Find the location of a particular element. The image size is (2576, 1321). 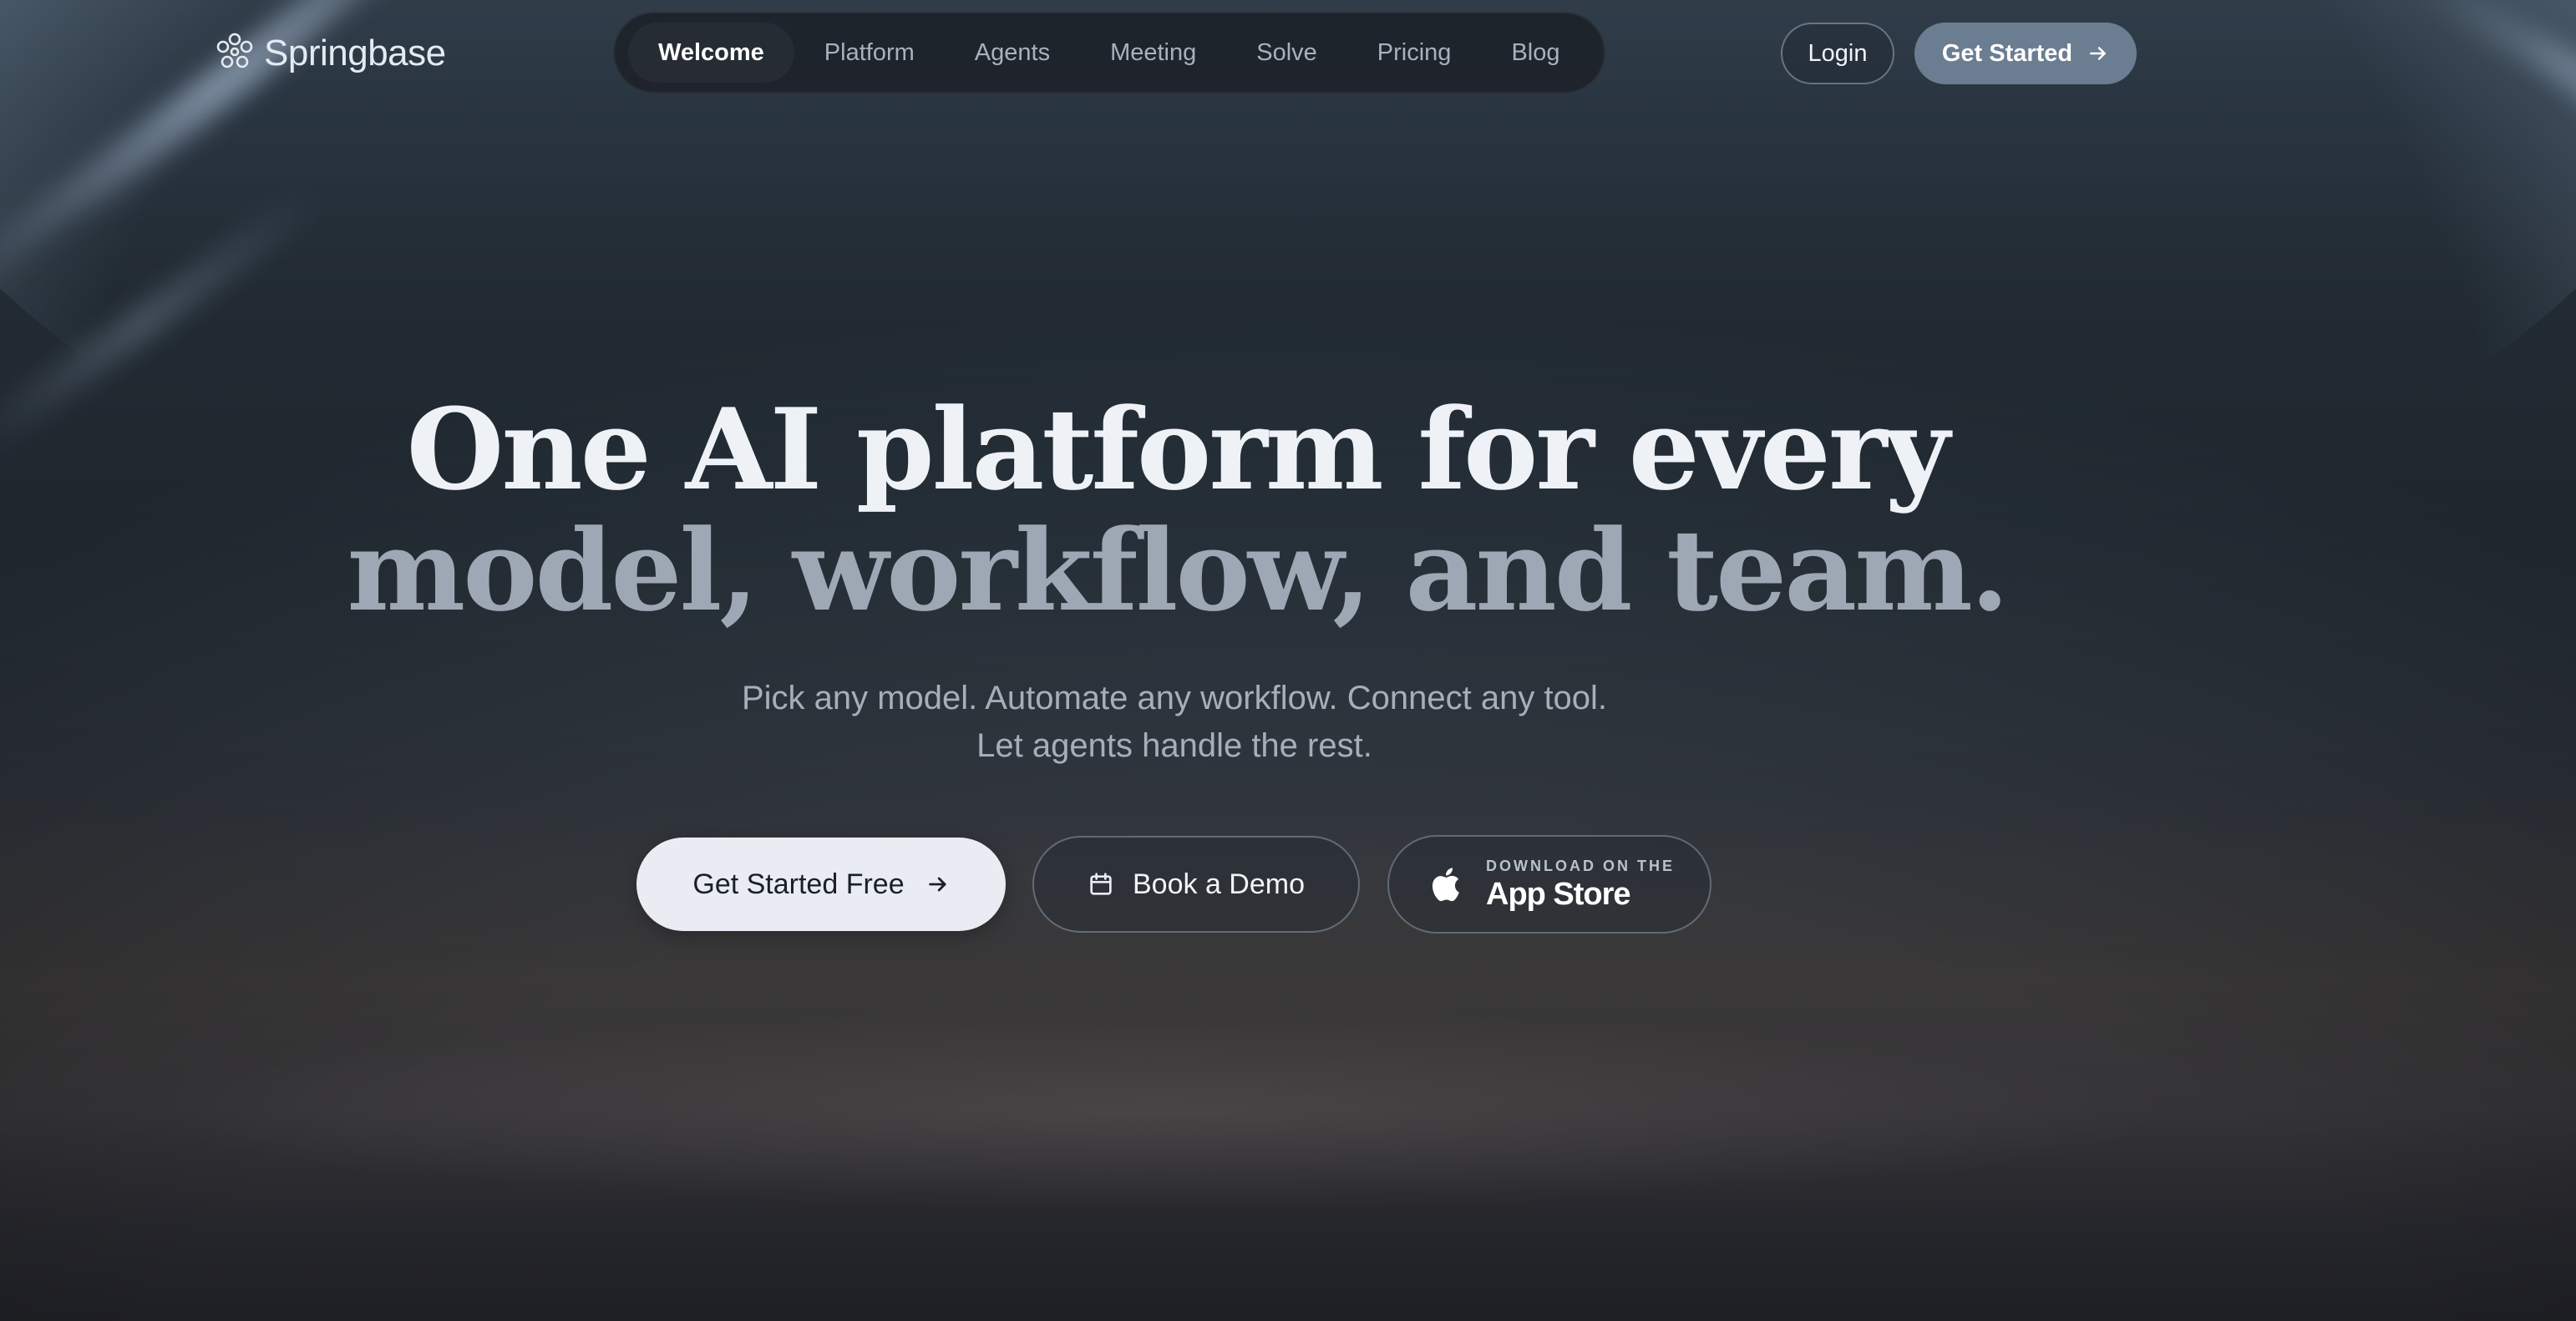

get-started-free-label: Get Started Free is located at coordinates (798, 884).